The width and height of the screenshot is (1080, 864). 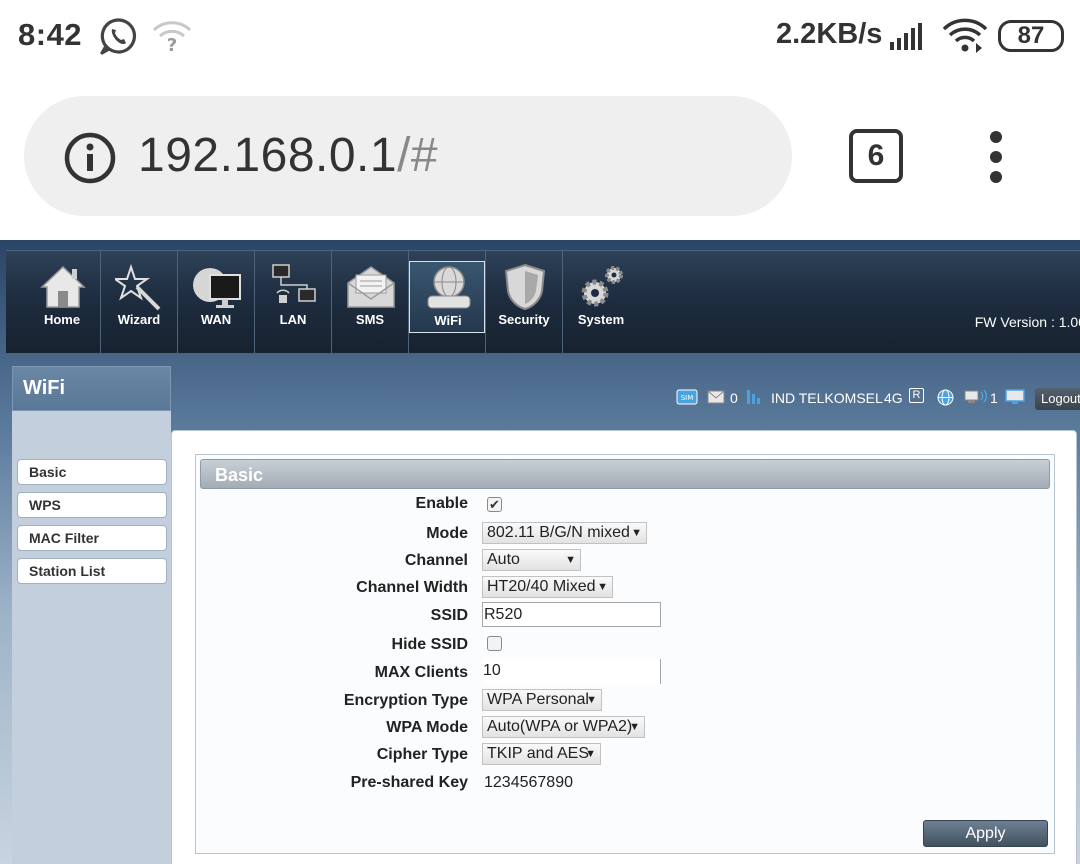 I want to click on nav-wizard: Wizard, so click(x=139, y=302).